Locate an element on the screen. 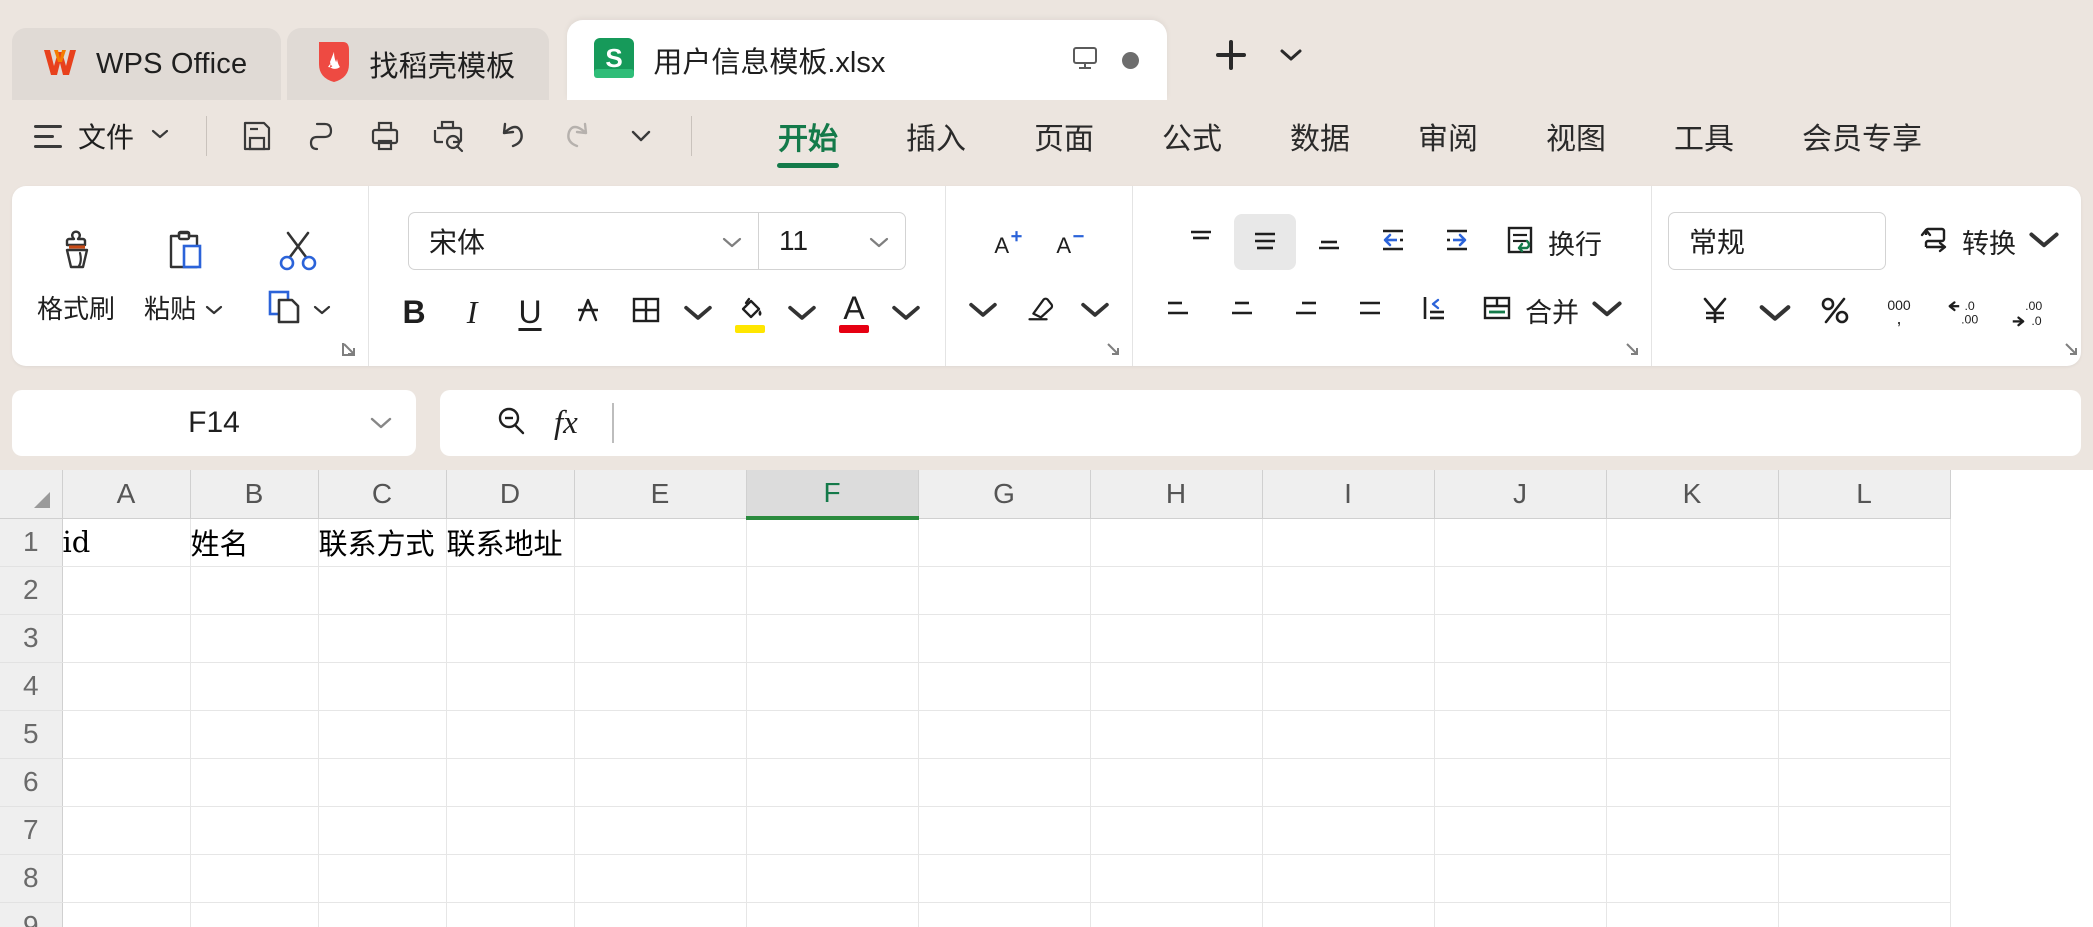 This screenshot has width=2093, height=927. number-dialog-launcher-icon is located at coordinates (2071, 349).